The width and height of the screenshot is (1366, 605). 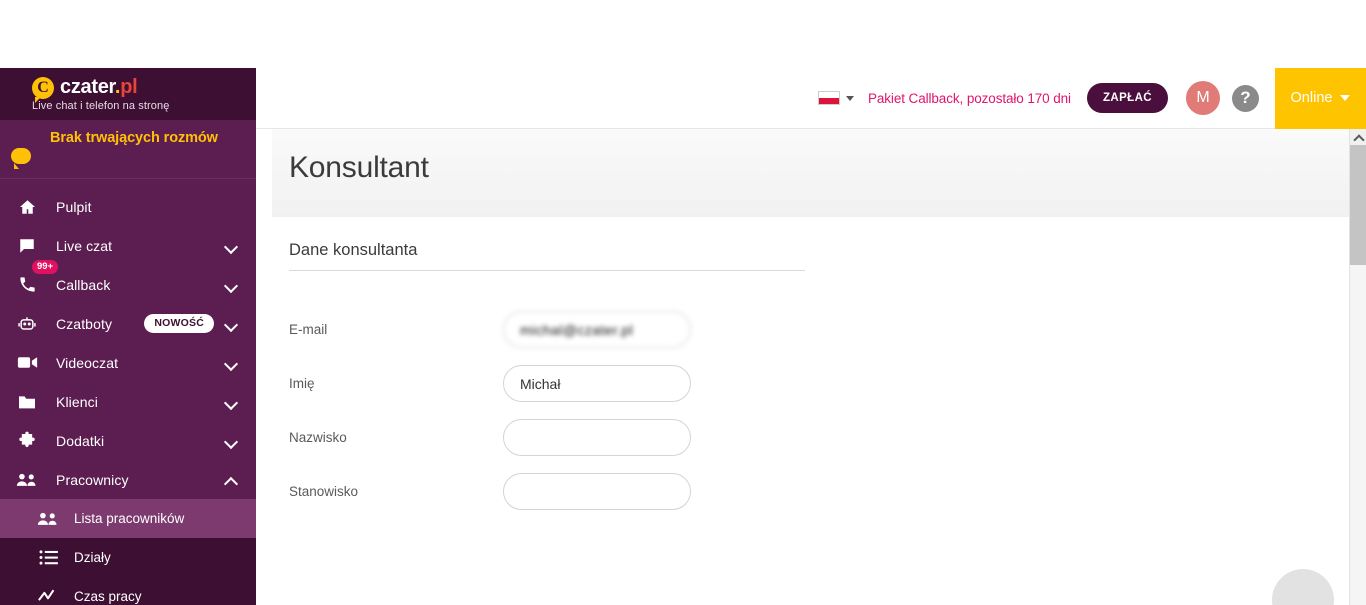 I want to click on sidebar-subitem-label: Działy, so click(x=92, y=557).